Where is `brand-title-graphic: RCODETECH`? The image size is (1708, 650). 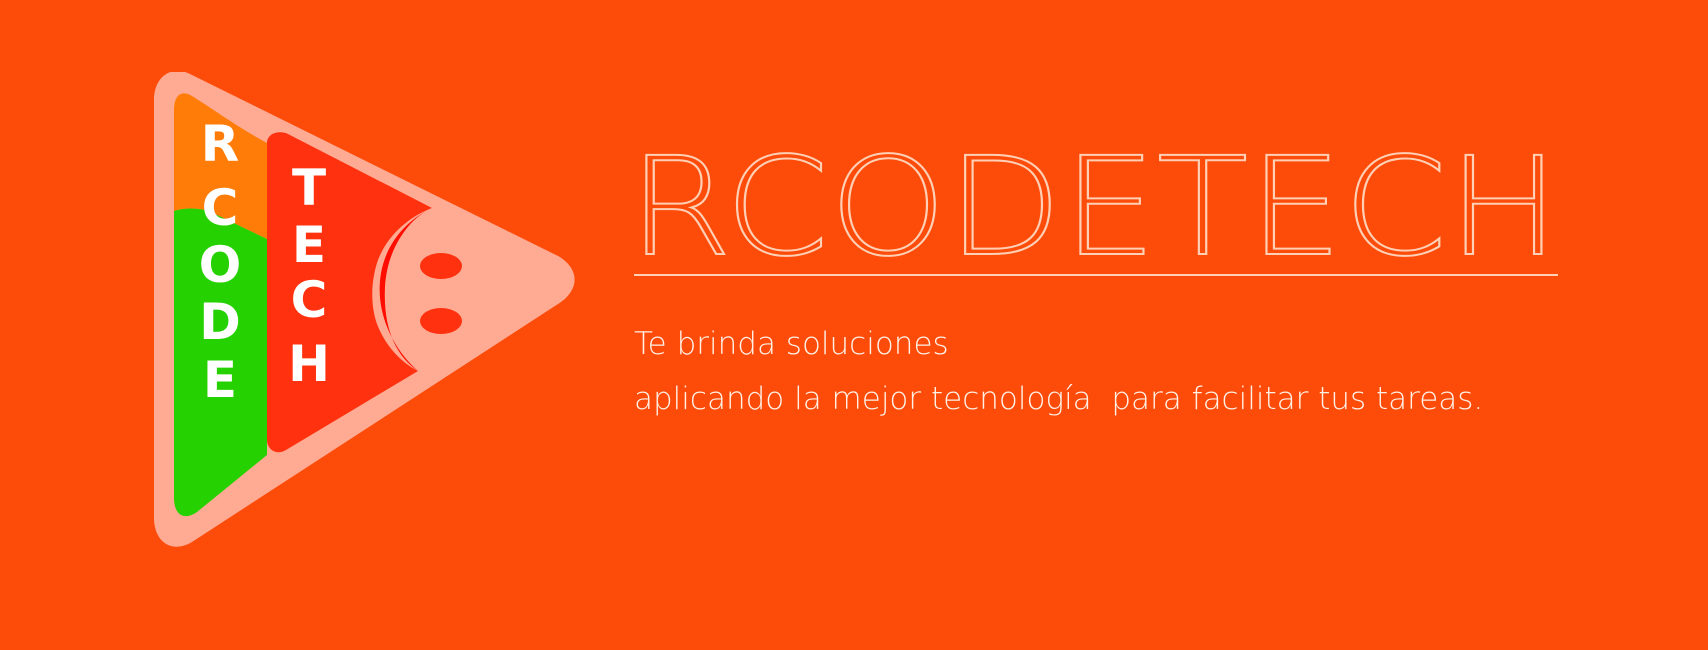
brand-title-graphic: RCODETECH is located at coordinates (1094, 208).